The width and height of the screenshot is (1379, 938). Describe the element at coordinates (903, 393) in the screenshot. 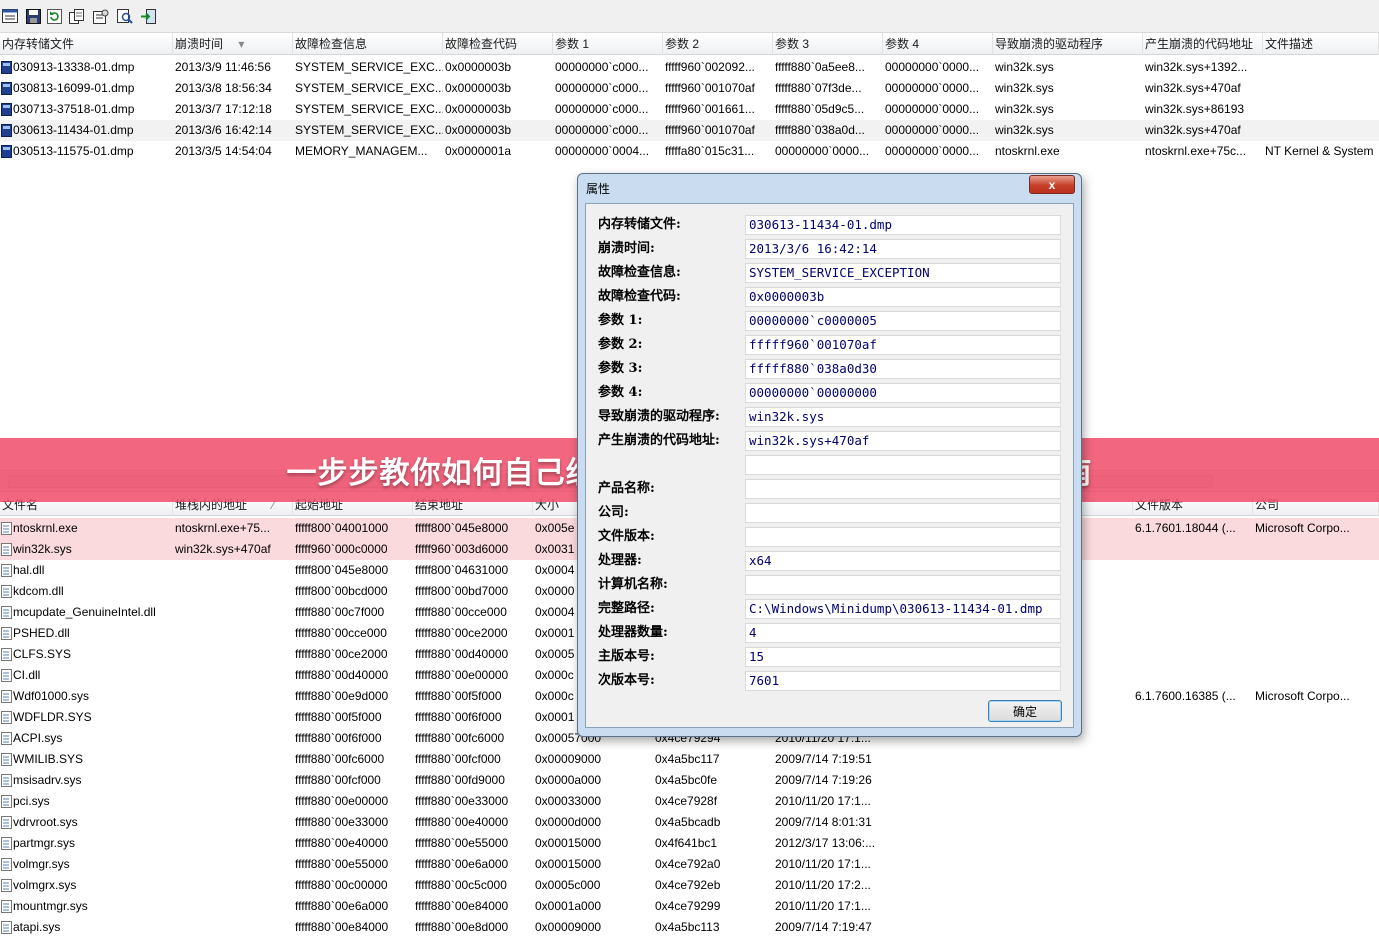

I see `property-value-field: 00000000`00000000` at that location.